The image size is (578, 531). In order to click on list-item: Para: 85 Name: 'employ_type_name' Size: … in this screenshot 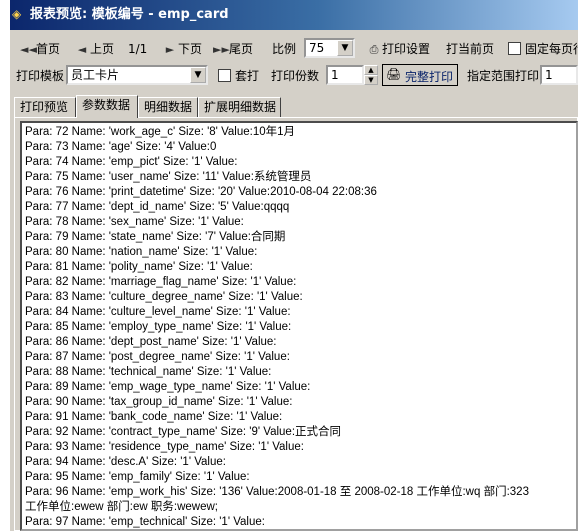, I will do `click(158, 327)`.